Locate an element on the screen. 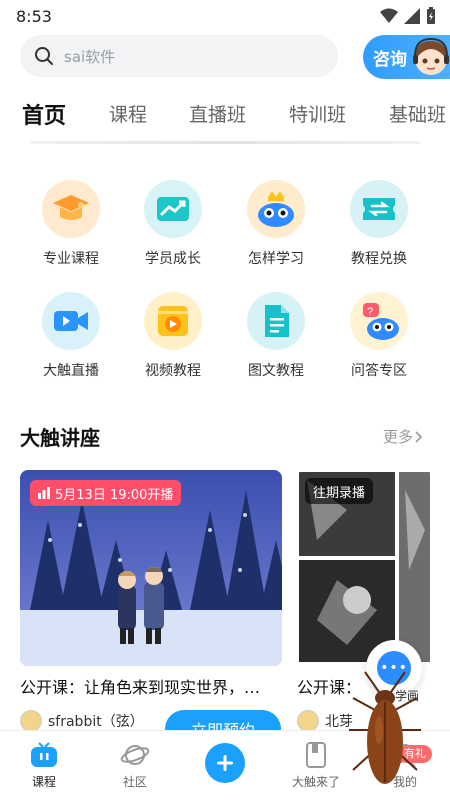 This screenshot has height=800, width=450. grid-item-video-tutorials: 视频教程 is located at coordinates (173, 336).